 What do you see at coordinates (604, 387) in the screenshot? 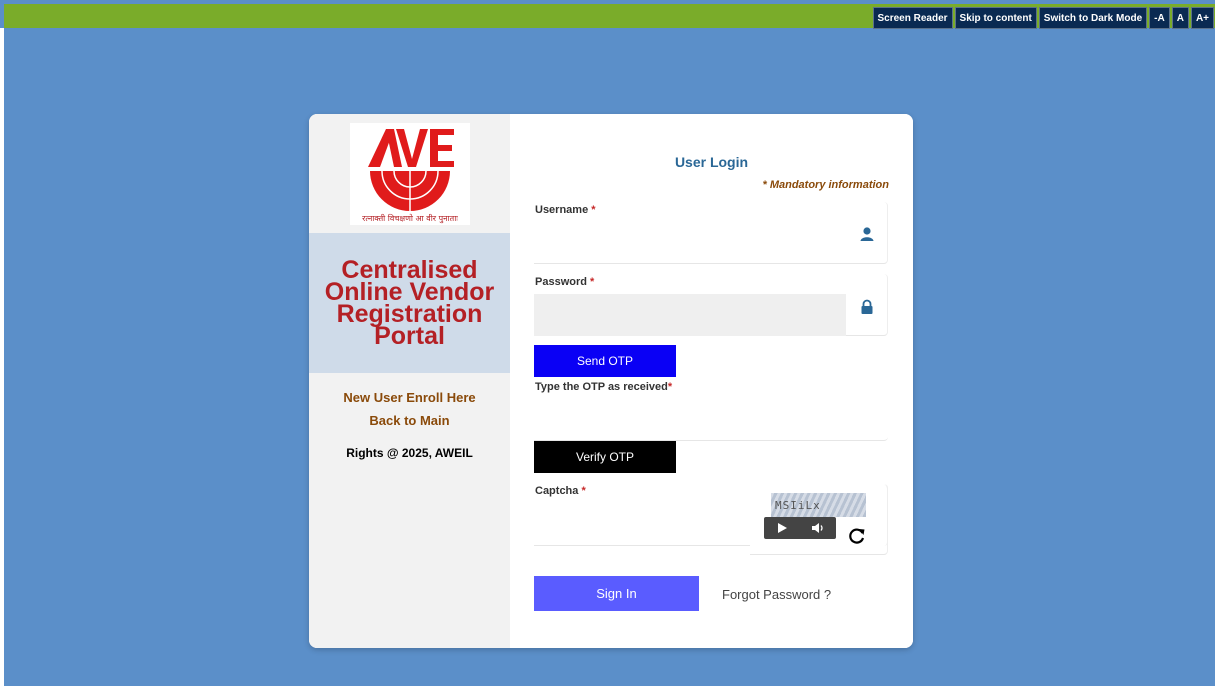
I see `otp-label: Type the OTP as received*` at bounding box center [604, 387].